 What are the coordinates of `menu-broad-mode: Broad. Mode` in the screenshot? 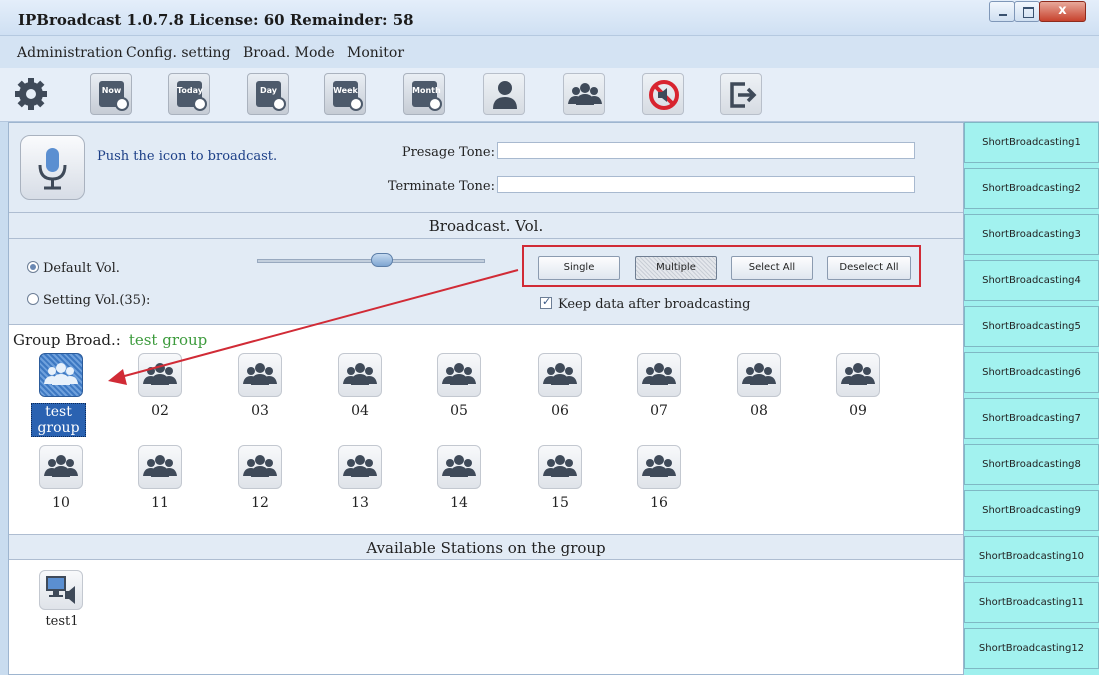 It's located at (289, 53).